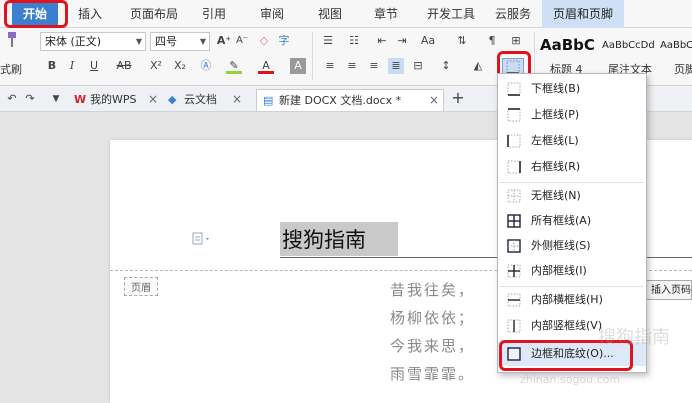 This screenshot has width=692, height=403. I want to click on paragraph-options-icon, so click(202, 239).